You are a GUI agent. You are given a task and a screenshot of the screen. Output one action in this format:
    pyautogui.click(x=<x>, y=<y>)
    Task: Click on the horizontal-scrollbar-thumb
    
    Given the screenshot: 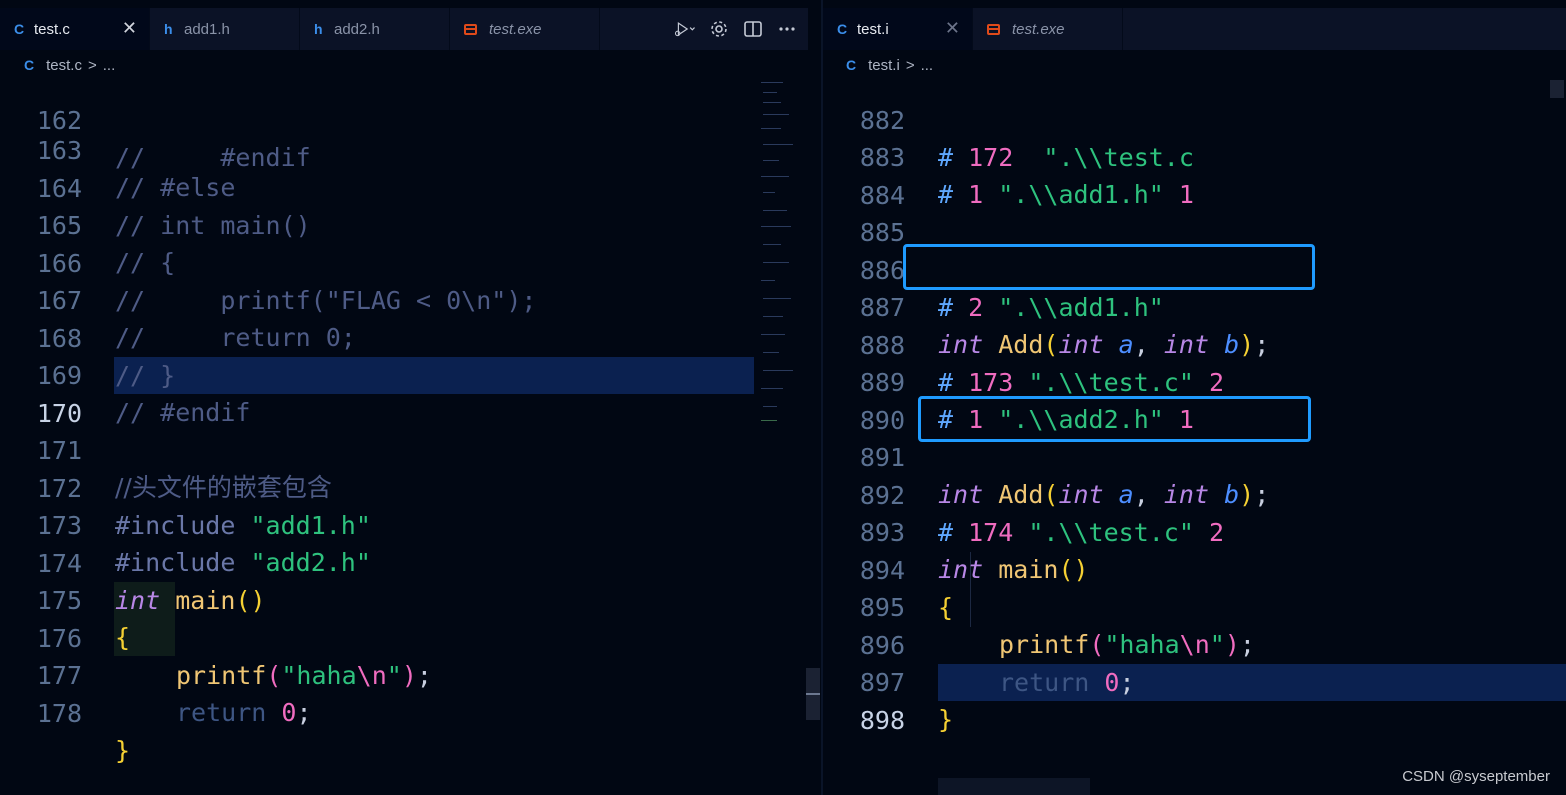 What is the action you would take?
    pyautogui.click(x=1014, y=786)
    